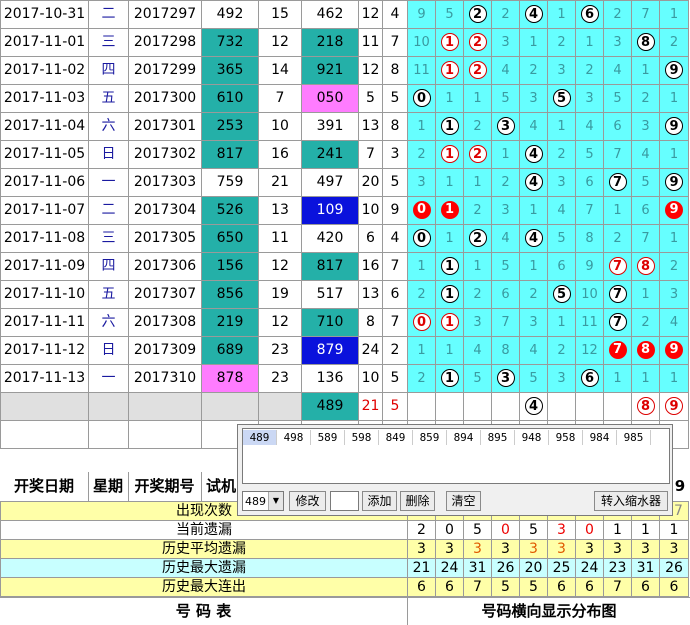  I want to click on ball-9: 9, so click(674, 406).